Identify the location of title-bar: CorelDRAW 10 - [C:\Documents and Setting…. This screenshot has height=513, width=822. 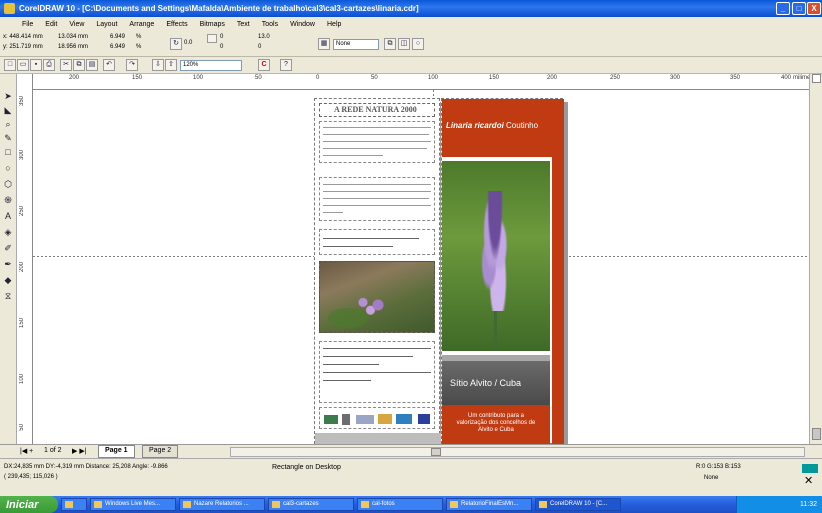
(411, 8).